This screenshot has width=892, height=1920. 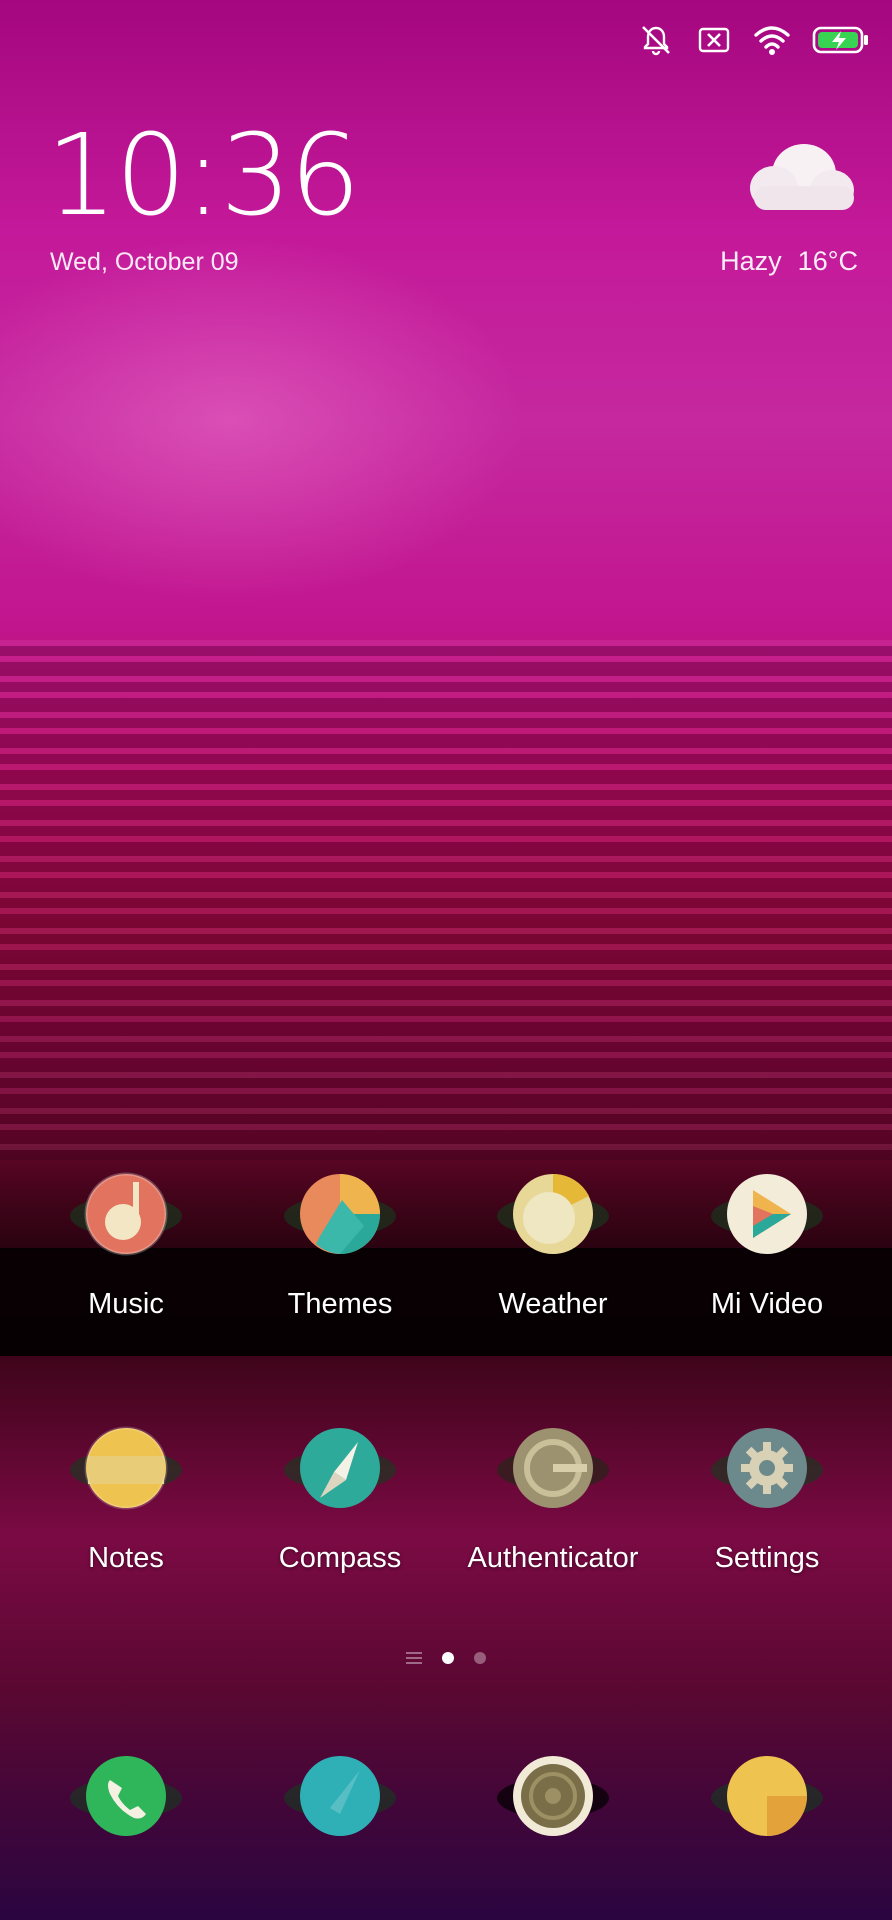 I want to click on settings-icon, so click(x=767, y=1468).